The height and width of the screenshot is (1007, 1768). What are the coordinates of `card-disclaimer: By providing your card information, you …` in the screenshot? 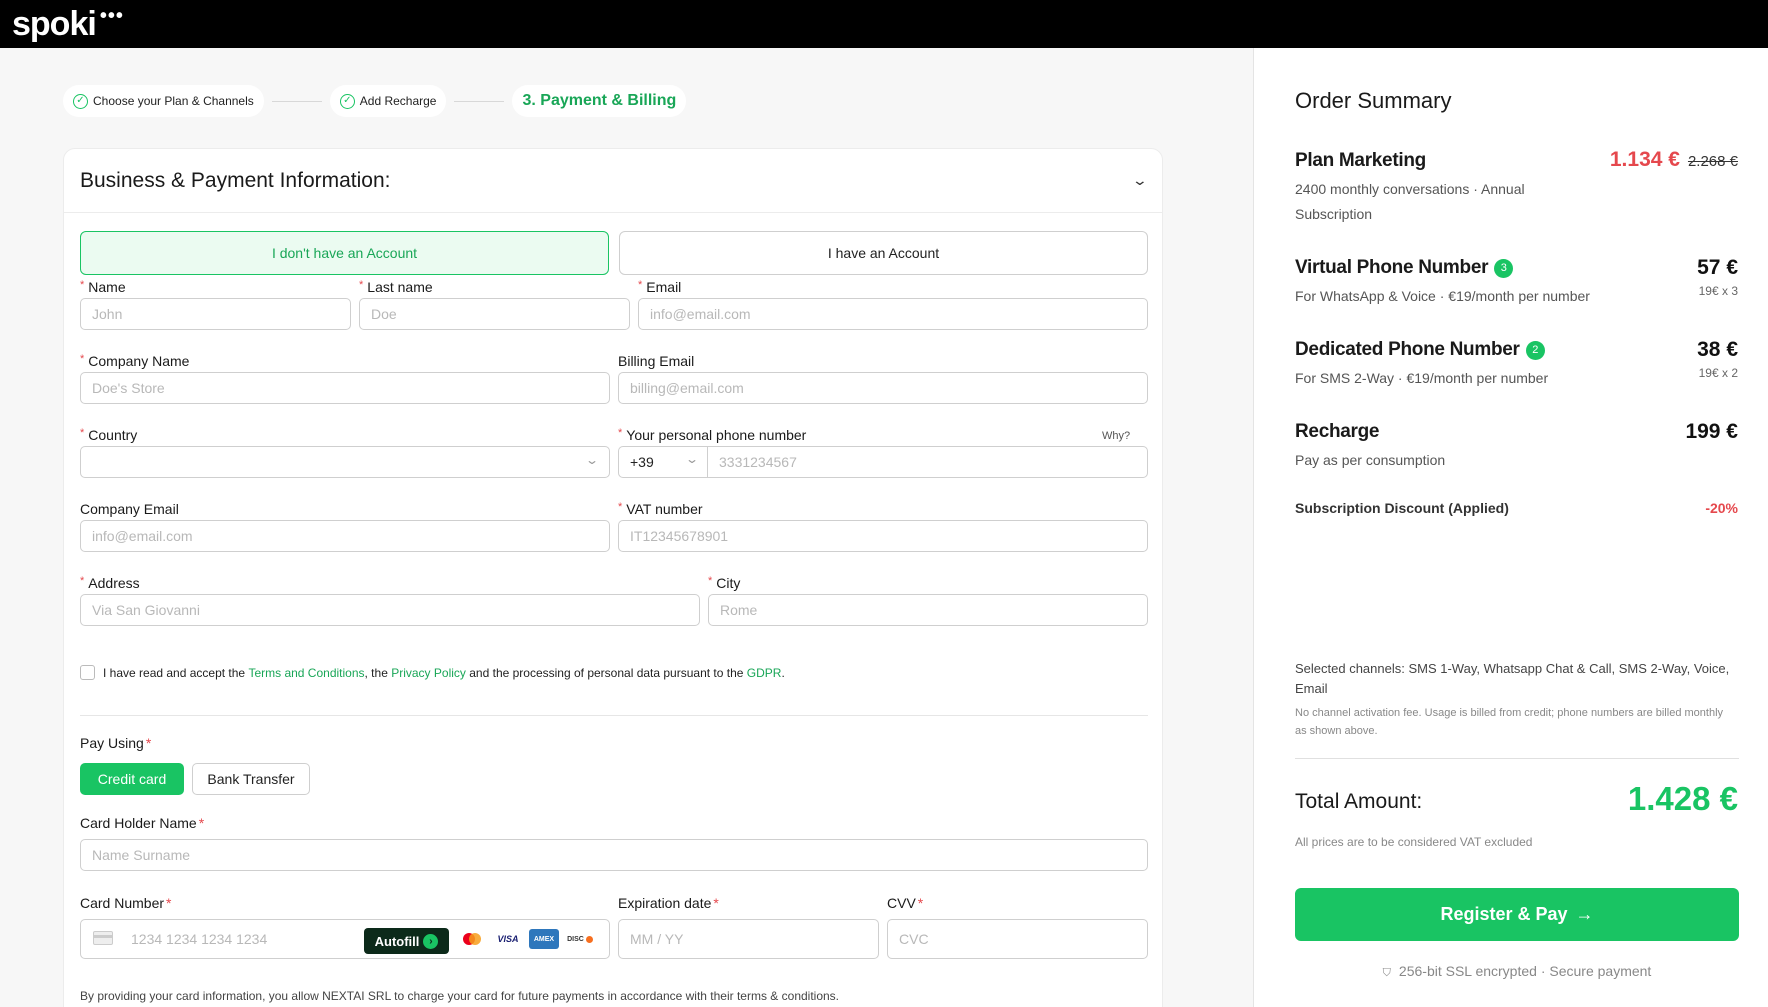 It's located at (460, 996).